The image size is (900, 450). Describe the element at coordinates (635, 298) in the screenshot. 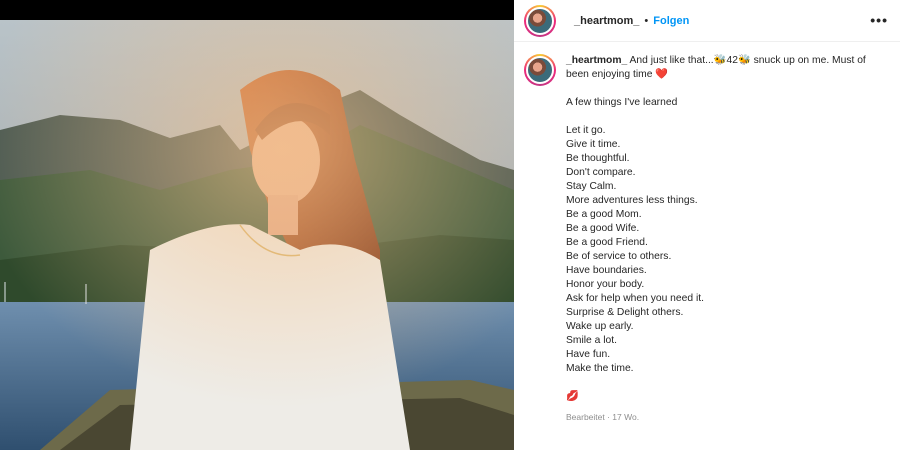

I see `list-item: Ask for help when you need it.` at that location.